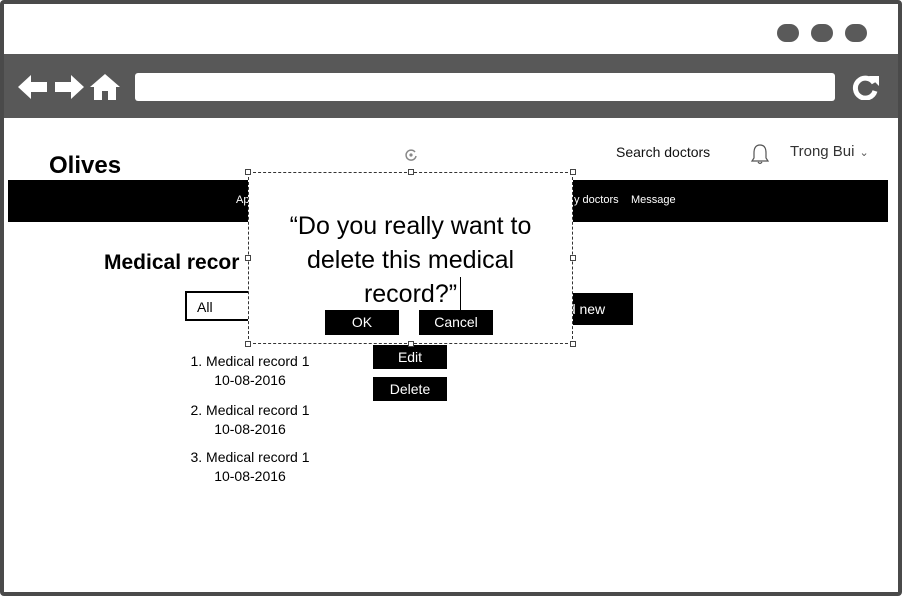 This screenshot has width=902, height=596. I want to click on user-menu: Trong Bui ⌄, so click(829, 151).